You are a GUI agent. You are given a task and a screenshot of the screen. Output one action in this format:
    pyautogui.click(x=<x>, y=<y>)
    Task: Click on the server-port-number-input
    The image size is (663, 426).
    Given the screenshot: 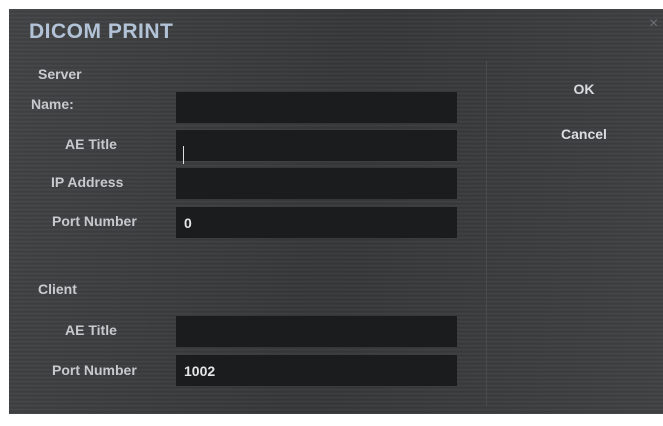 What is the action you would take?
    pyautogui.click(x=316, y=222)
    